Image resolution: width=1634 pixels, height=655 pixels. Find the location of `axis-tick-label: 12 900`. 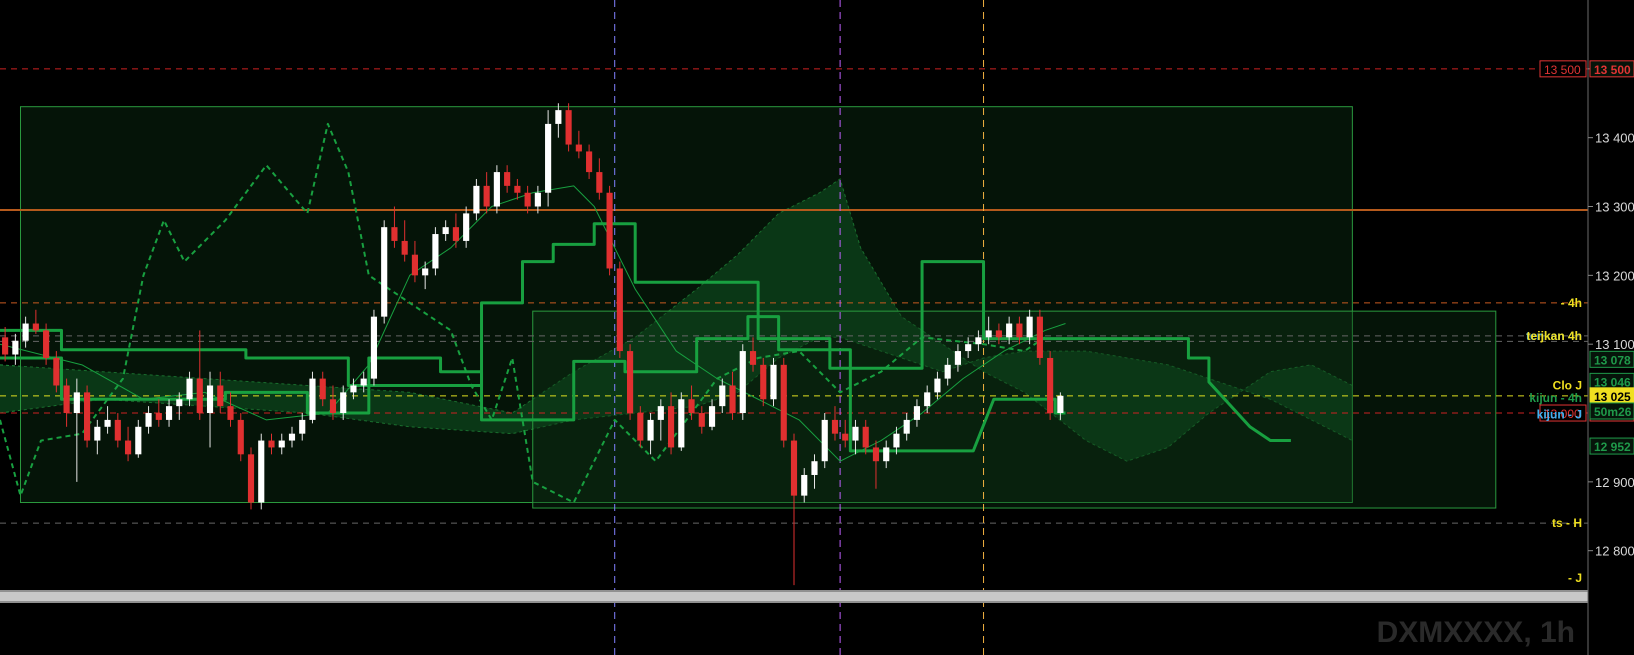

axis-tick-label: 12 900 is located at coordinates (1614, 482).